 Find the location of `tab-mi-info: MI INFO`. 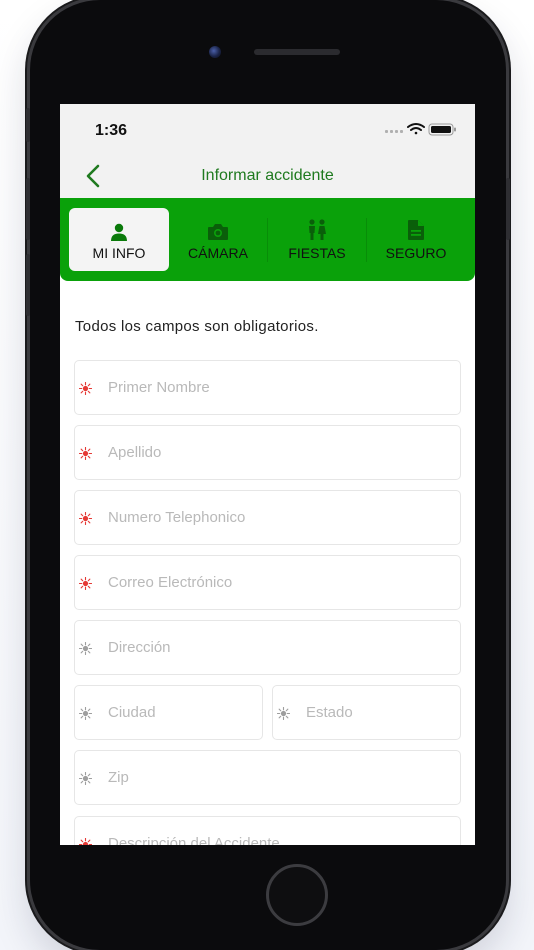

tab-mi-info: MI INFO is located at coordinates (119, 239).